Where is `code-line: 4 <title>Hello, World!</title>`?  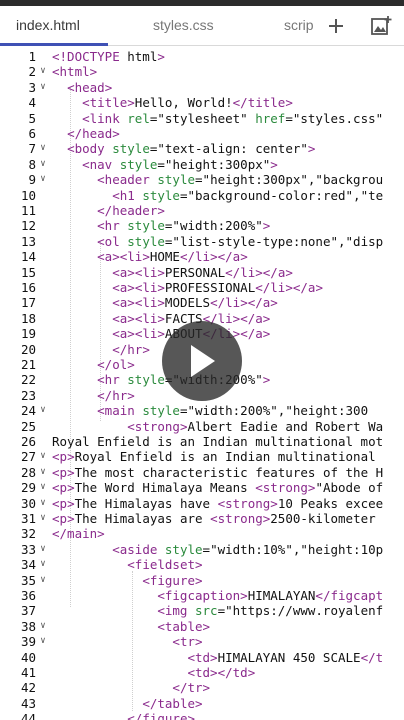
code-line: 4 <title>Hello, World!</title> is located at coordinates (202, 102).